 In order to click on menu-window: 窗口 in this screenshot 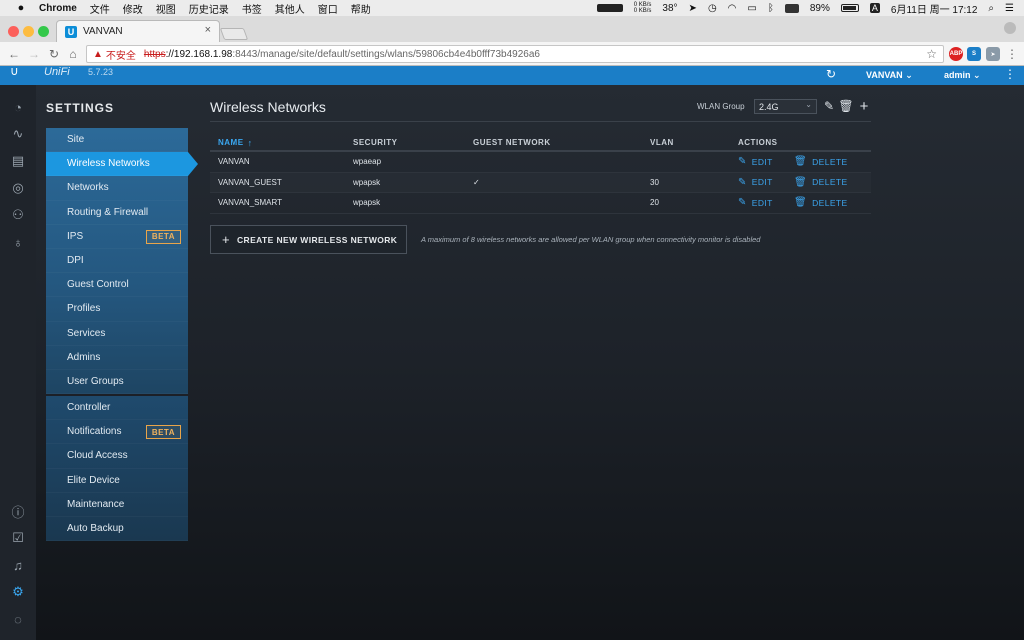, I will do `click(328, 8)`.